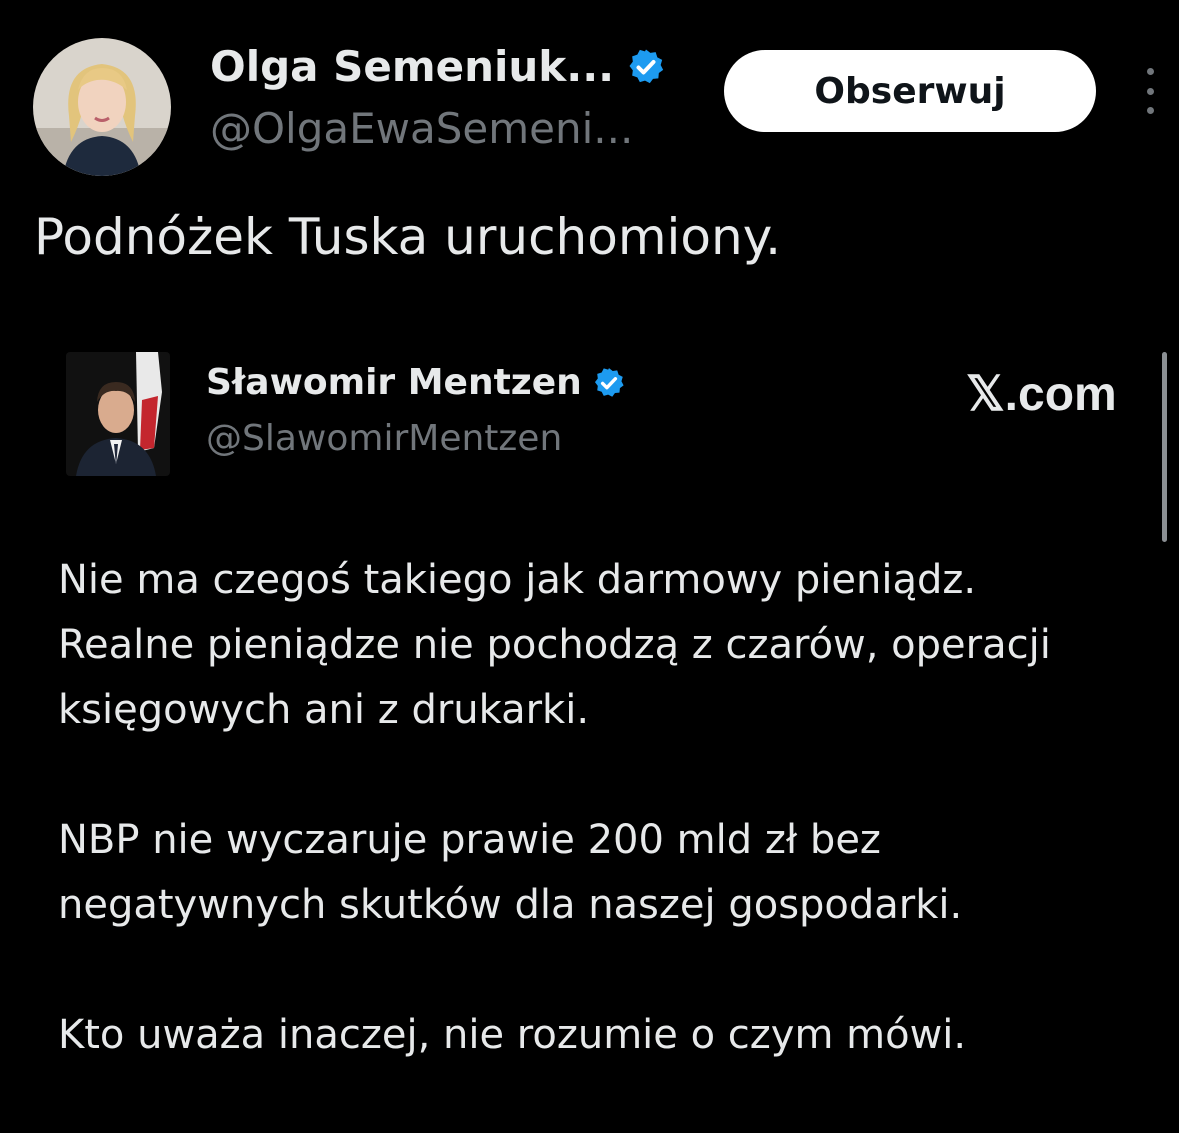 This screenshot has width=1179, height=1133. What do you see at coordinates (646, 67) in the screenshot?
I see `verified-badge-icon` at bounding box center [646, 67].